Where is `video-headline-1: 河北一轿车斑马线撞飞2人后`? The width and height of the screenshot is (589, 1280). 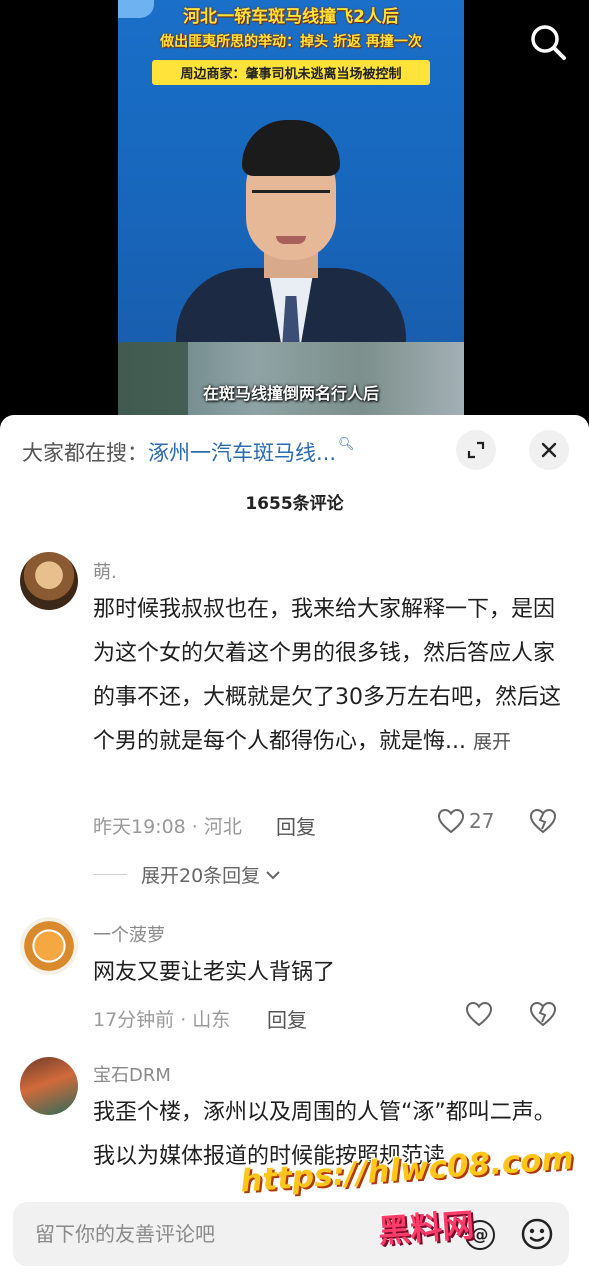 video-headline-1: 河北一轿车斑马线撞飞2人后 is located at coordinates (291, 17).